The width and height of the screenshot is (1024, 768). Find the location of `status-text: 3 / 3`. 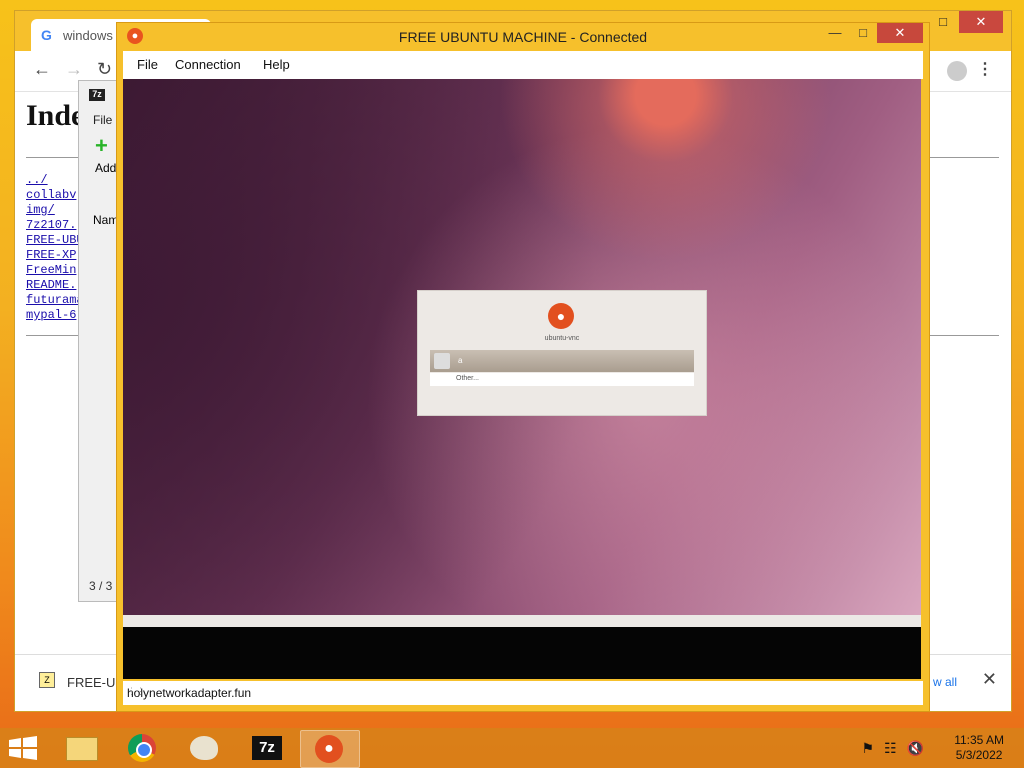

status-text: 3 / 3 is located at coordinates (101, 586).